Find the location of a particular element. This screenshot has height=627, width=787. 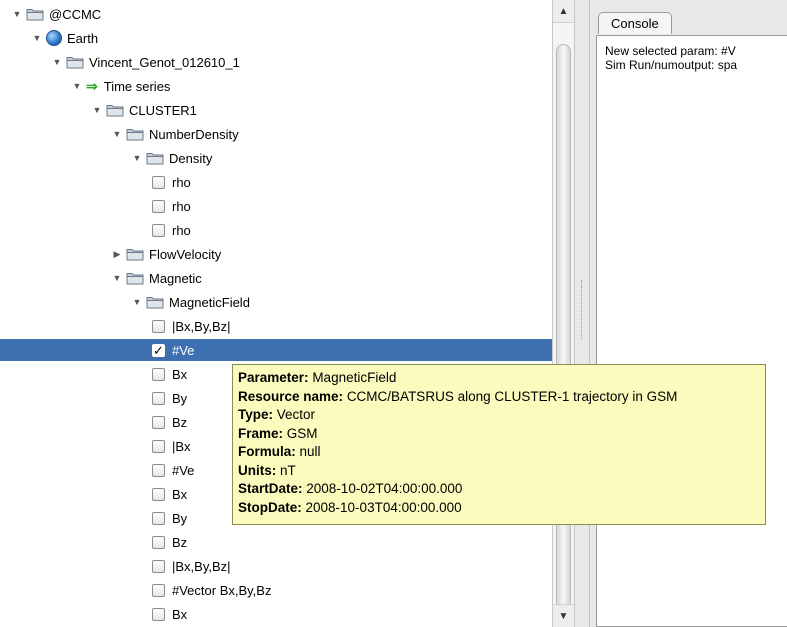

tooltip-key: Parameter: is located at coordinates (273, 377).